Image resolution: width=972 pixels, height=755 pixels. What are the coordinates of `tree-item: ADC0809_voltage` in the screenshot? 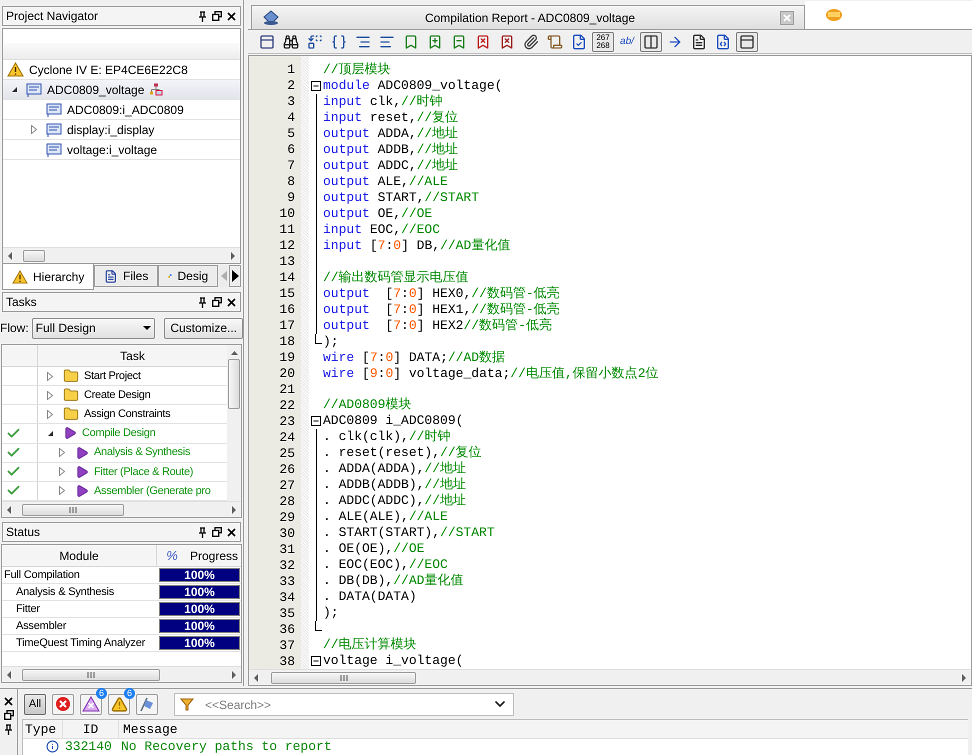 It's located at (121, 90).